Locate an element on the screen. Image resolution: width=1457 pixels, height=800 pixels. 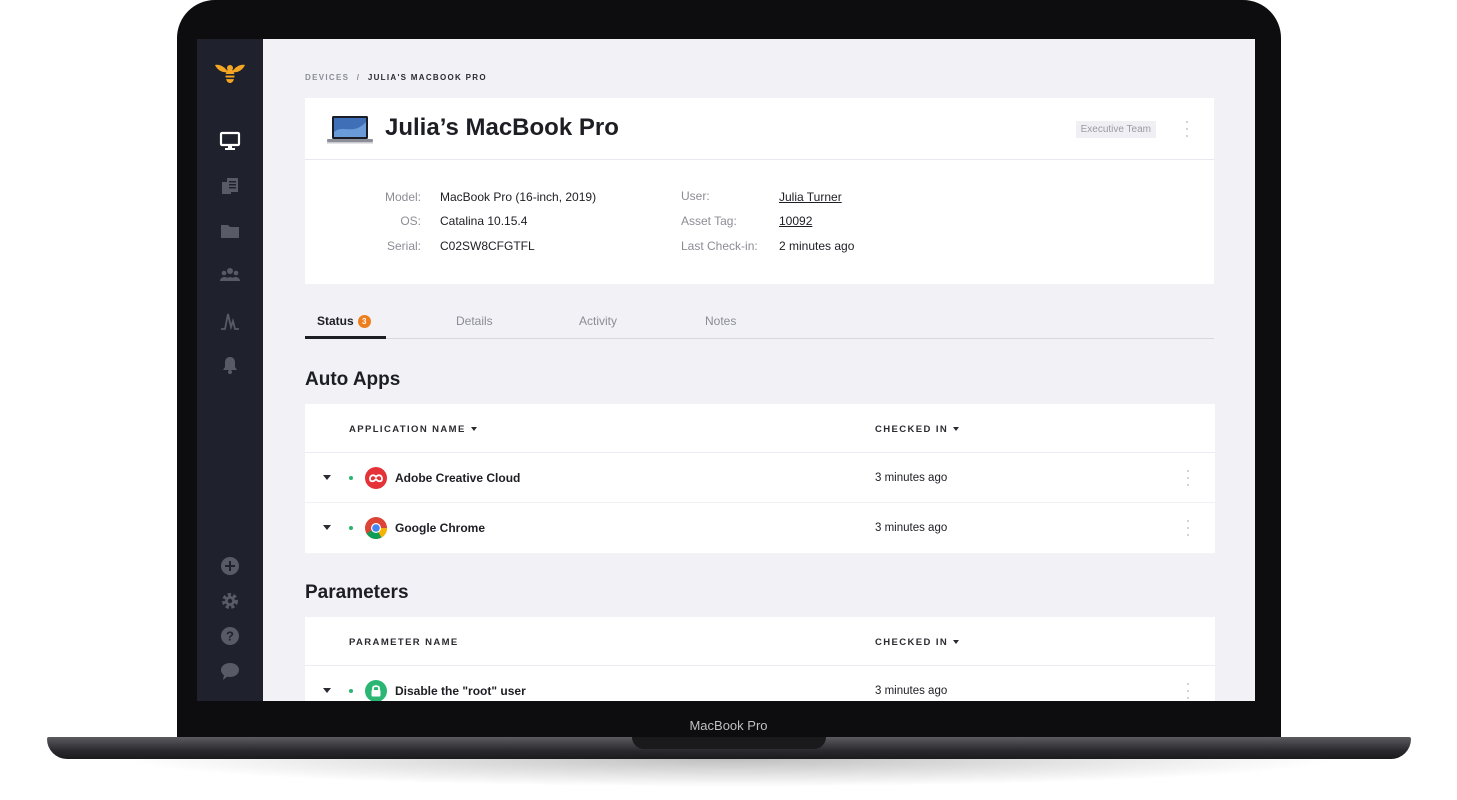
table-header: PARAMETER NAME CHECKED IN is located at coordinates (760, 641).